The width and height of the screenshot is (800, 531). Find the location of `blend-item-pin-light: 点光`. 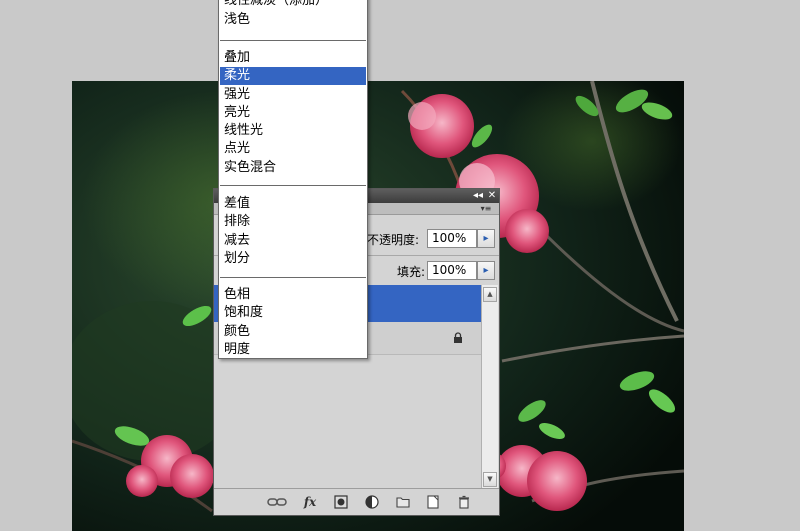

blend-item-pin-light: 点光 is located at coordinates (293, 149).